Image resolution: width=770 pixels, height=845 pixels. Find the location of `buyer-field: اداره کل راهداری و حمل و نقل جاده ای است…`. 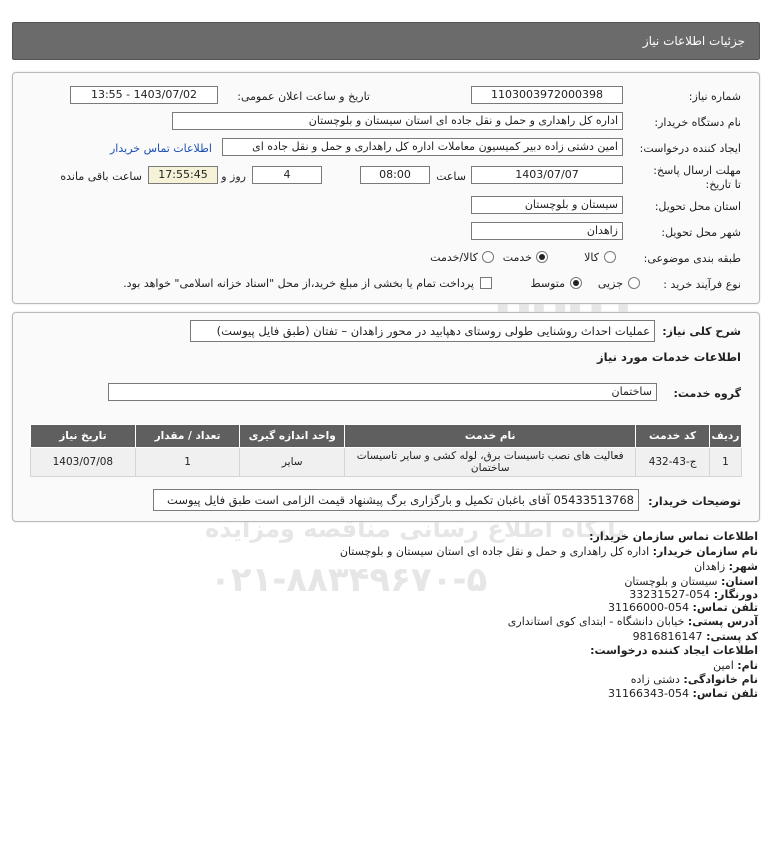

buyer-field: اداره کل راهداری و حمل و نقل جاده ای است… is located at coordinates (397, 121).